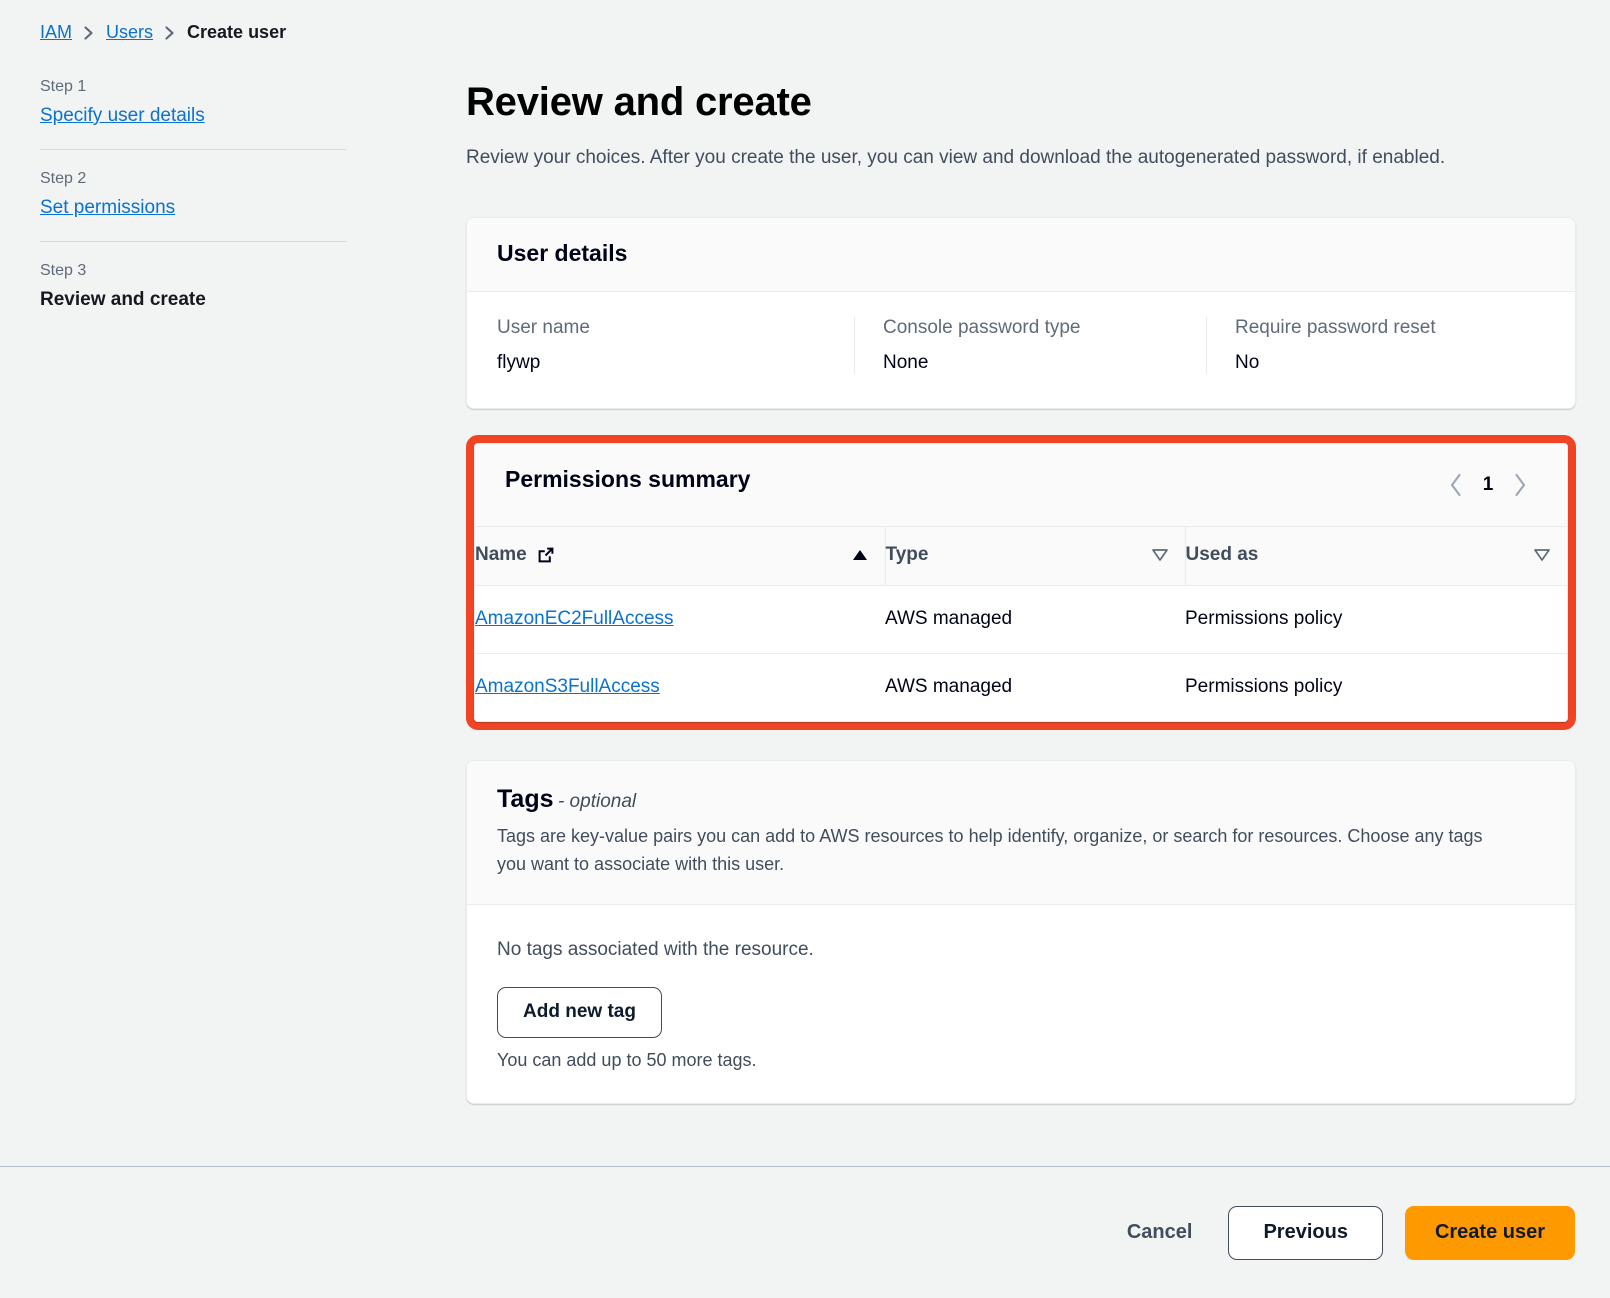 The image size is (1610, 1298). I want to click on field-console-password-type-label: Console password type, so click(982, 327).